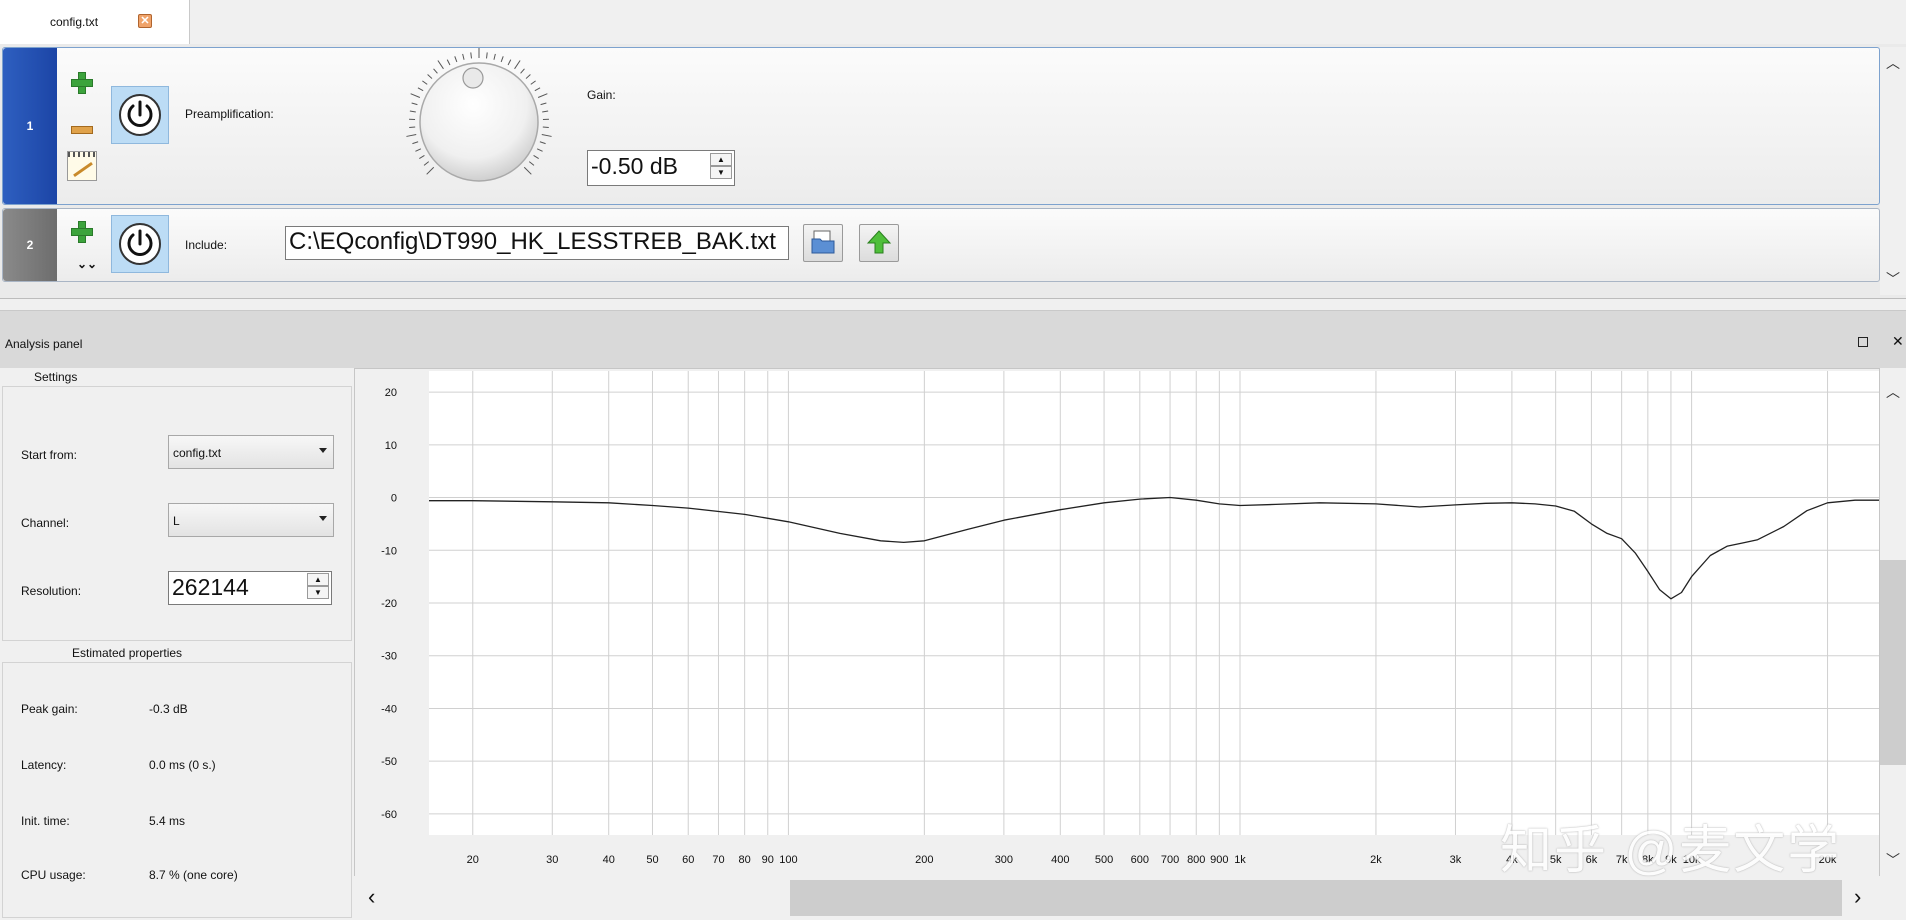 The height and width of the screenshot is (920, 1906). Describe the element at coordinates (394, 499) in the screenshot. I see `y-tick-label: 0` at that location.